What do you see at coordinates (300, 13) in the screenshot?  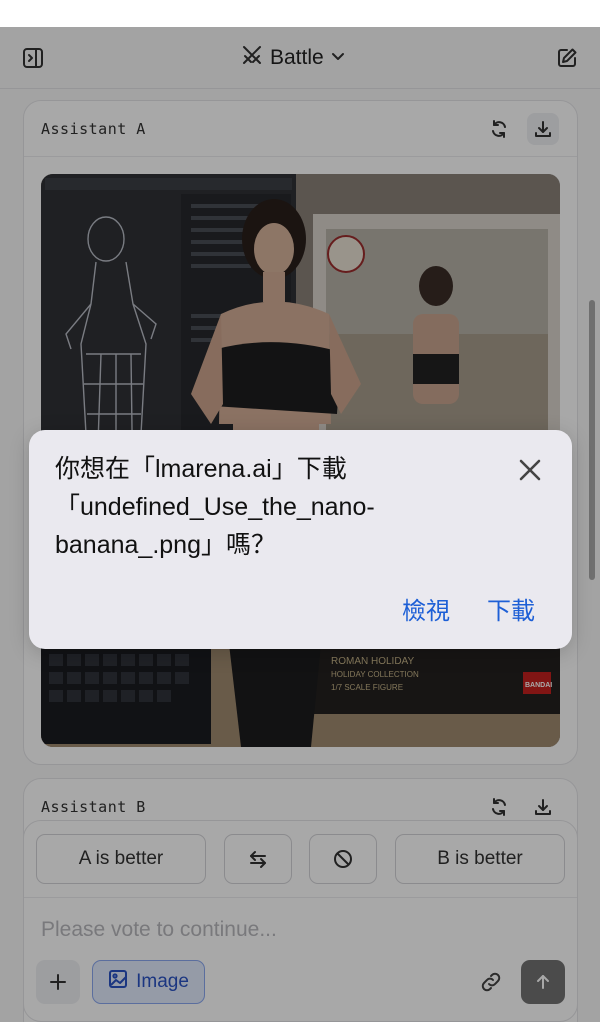 I see `status-bar` at bounding box center [300, 13].